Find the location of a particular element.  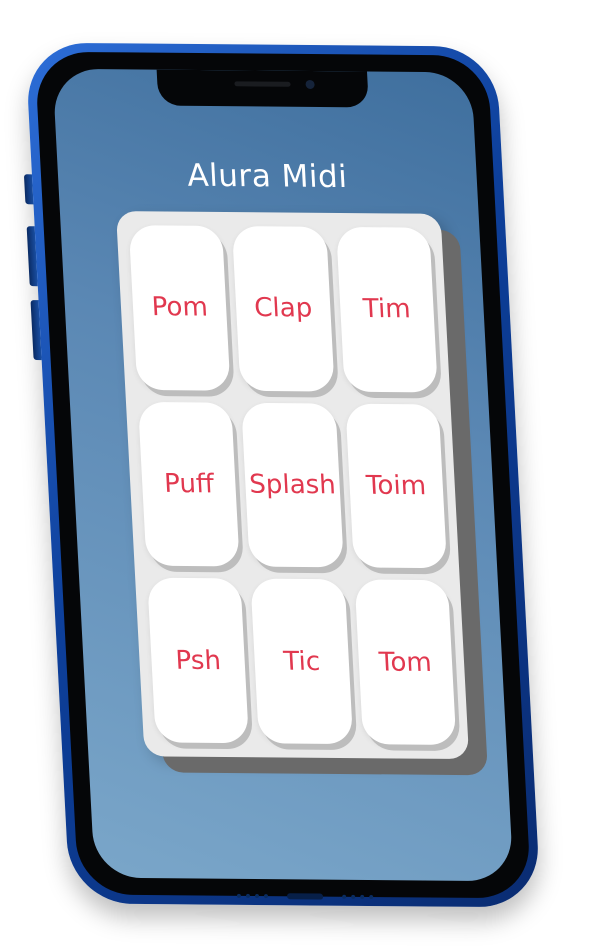

pad-label: Tim is located at coordinates (387, 309).